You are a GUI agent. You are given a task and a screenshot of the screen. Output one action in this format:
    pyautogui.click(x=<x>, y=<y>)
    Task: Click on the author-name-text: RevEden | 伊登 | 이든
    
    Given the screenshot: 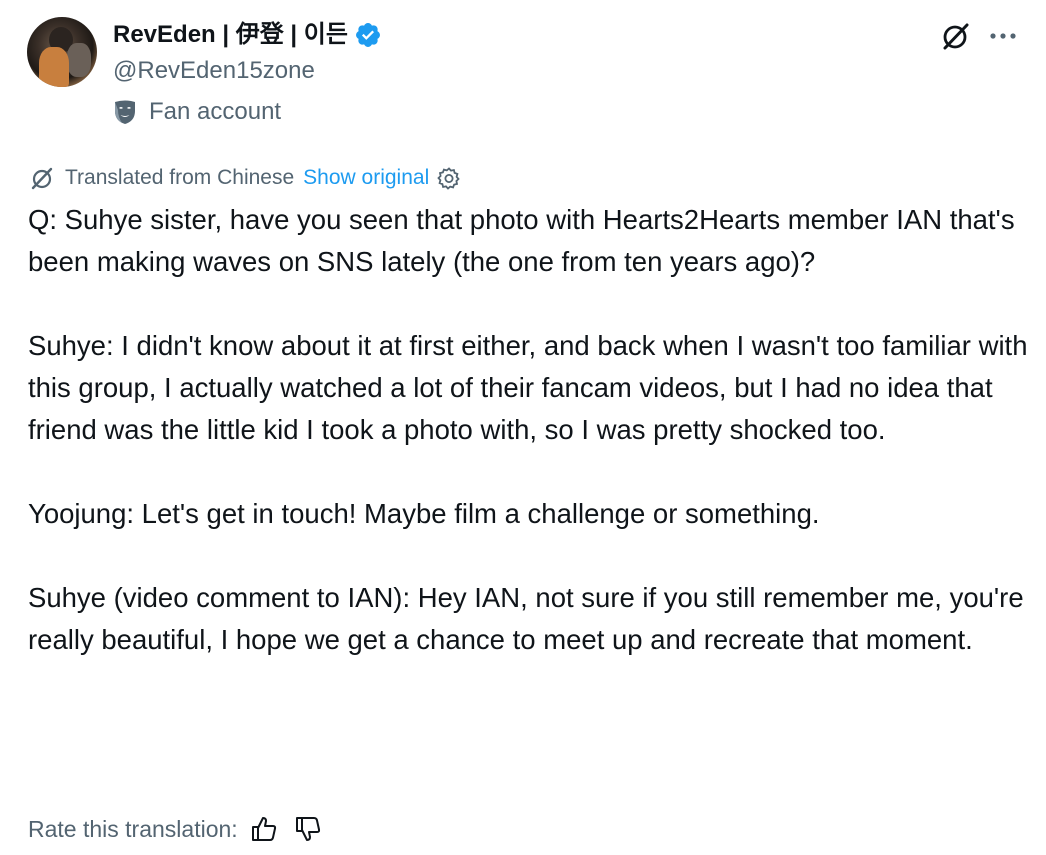 What is the action you would take?
    pyautogui.click(x=230, y=34)
    